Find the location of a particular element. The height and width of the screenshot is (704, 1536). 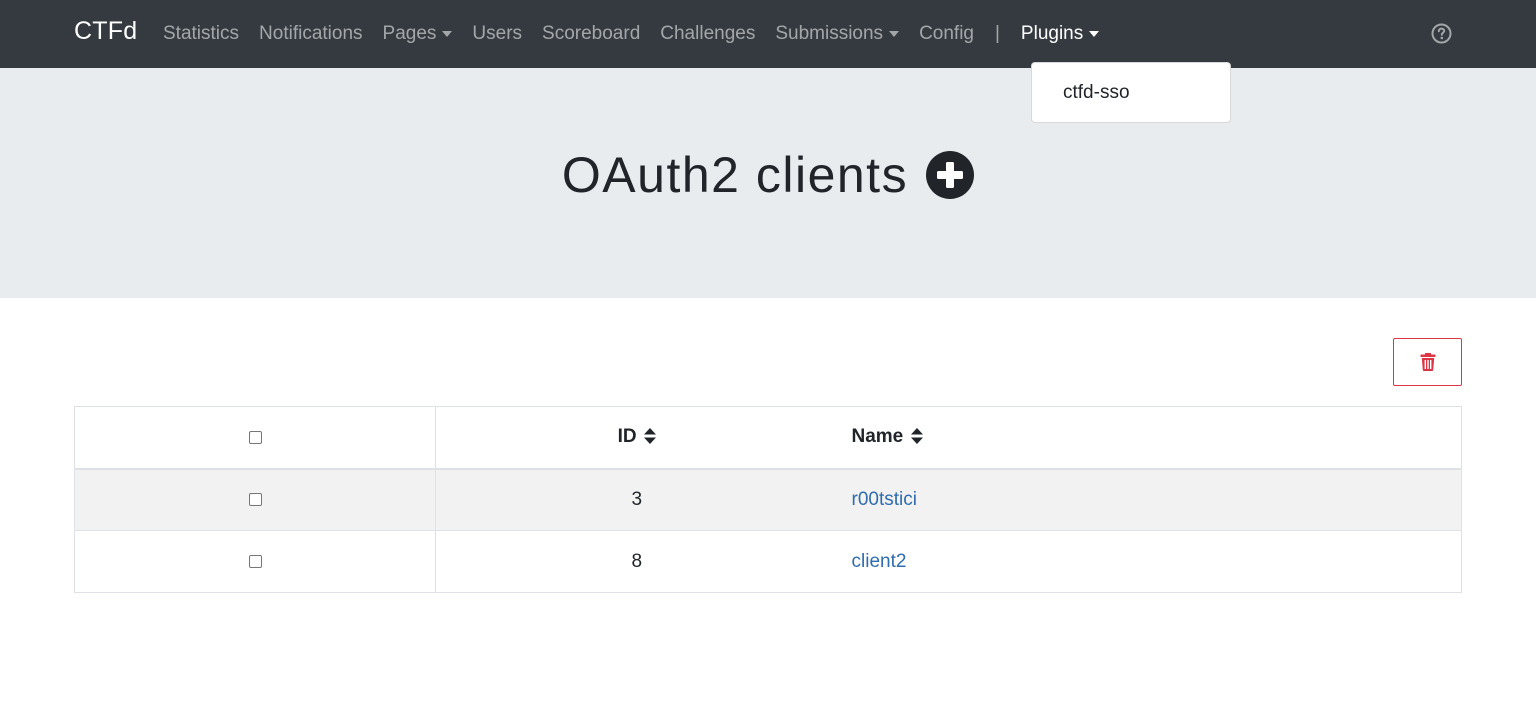

plus-circle-icon is located at coordinates (950, 175).